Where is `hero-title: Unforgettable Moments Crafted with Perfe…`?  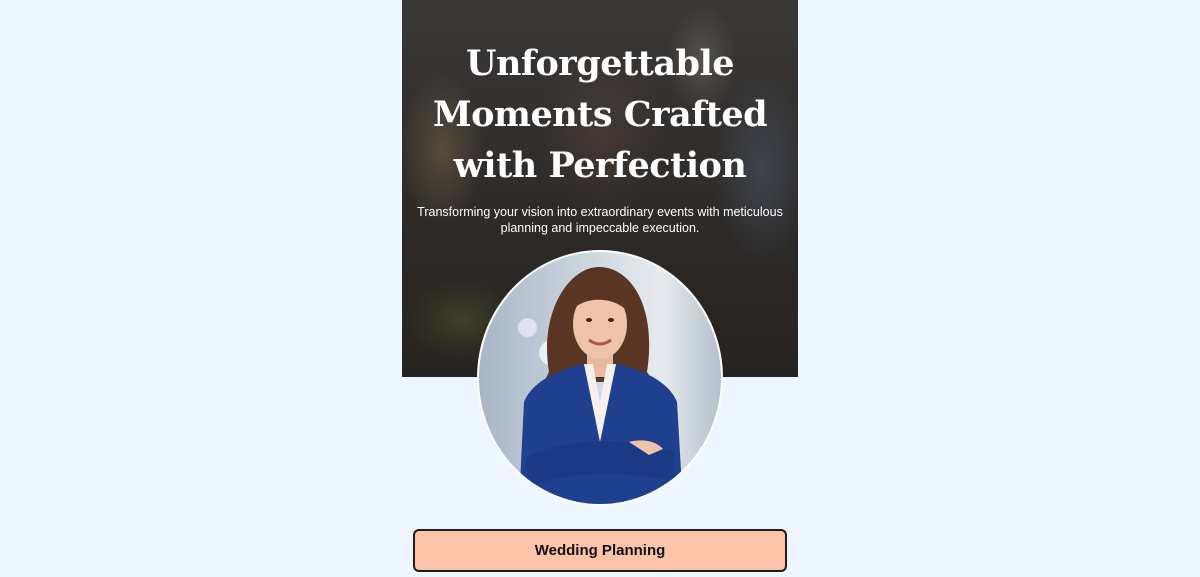 hero-title: Unforgettable Moments Crafted with Perfe… is located at coordinates (600, 114).